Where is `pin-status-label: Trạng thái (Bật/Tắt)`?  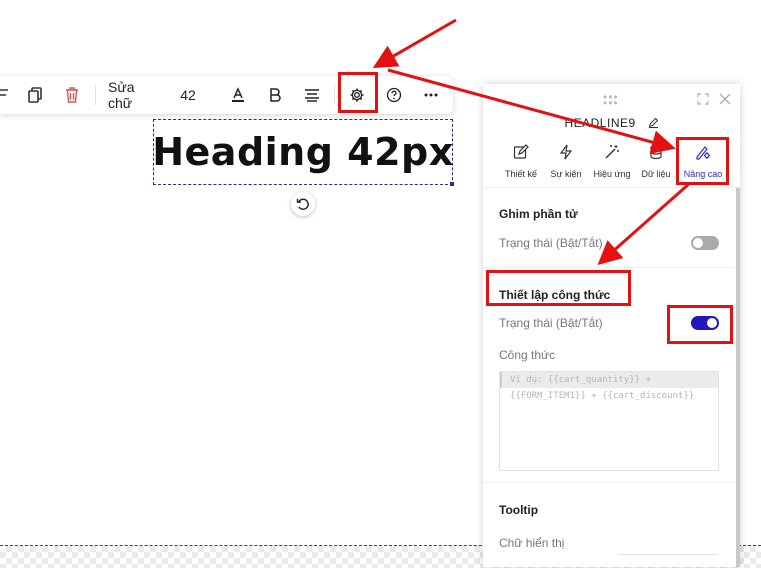
pin-status-label: Trạng thái (Bật/Tắt) is located at coordinates (551, 243).